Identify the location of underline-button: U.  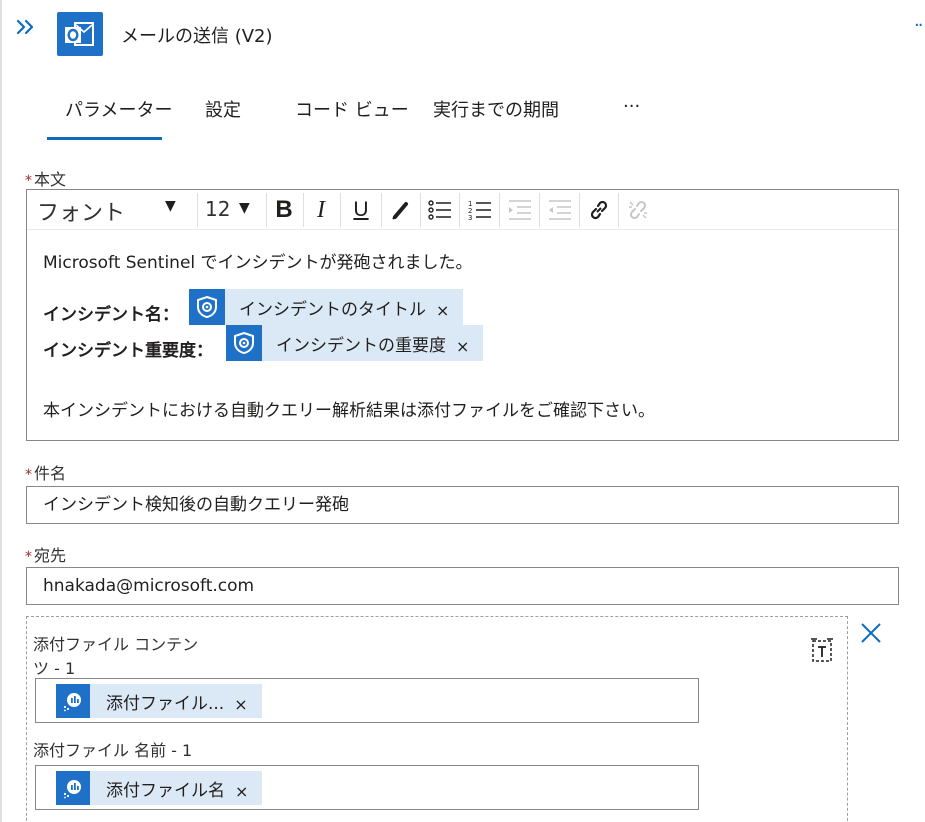
(361, 210).